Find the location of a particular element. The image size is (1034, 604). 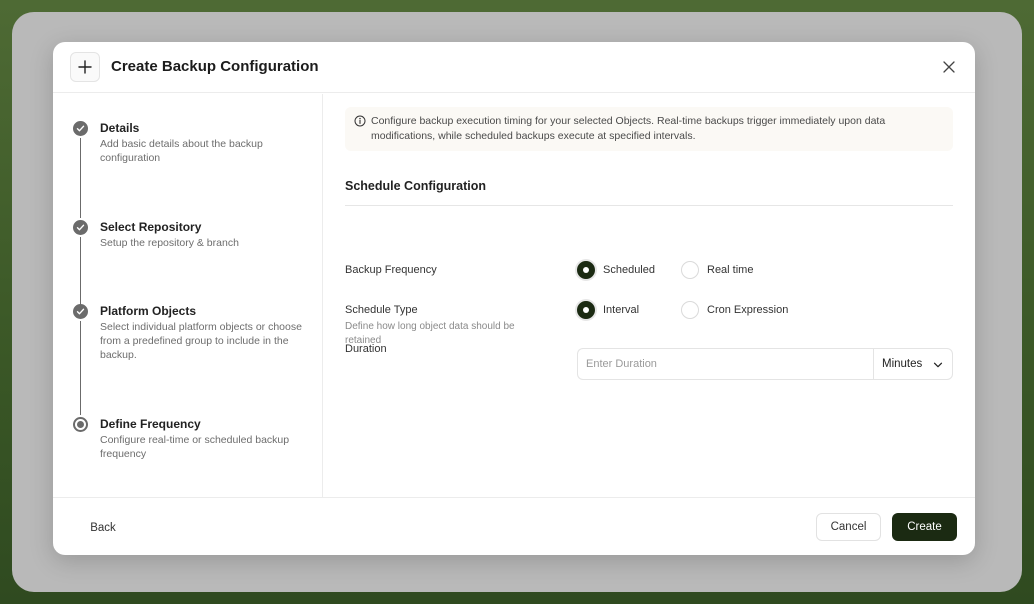

radio-scheduled: Scheduled is located at coordinates (616, 270).